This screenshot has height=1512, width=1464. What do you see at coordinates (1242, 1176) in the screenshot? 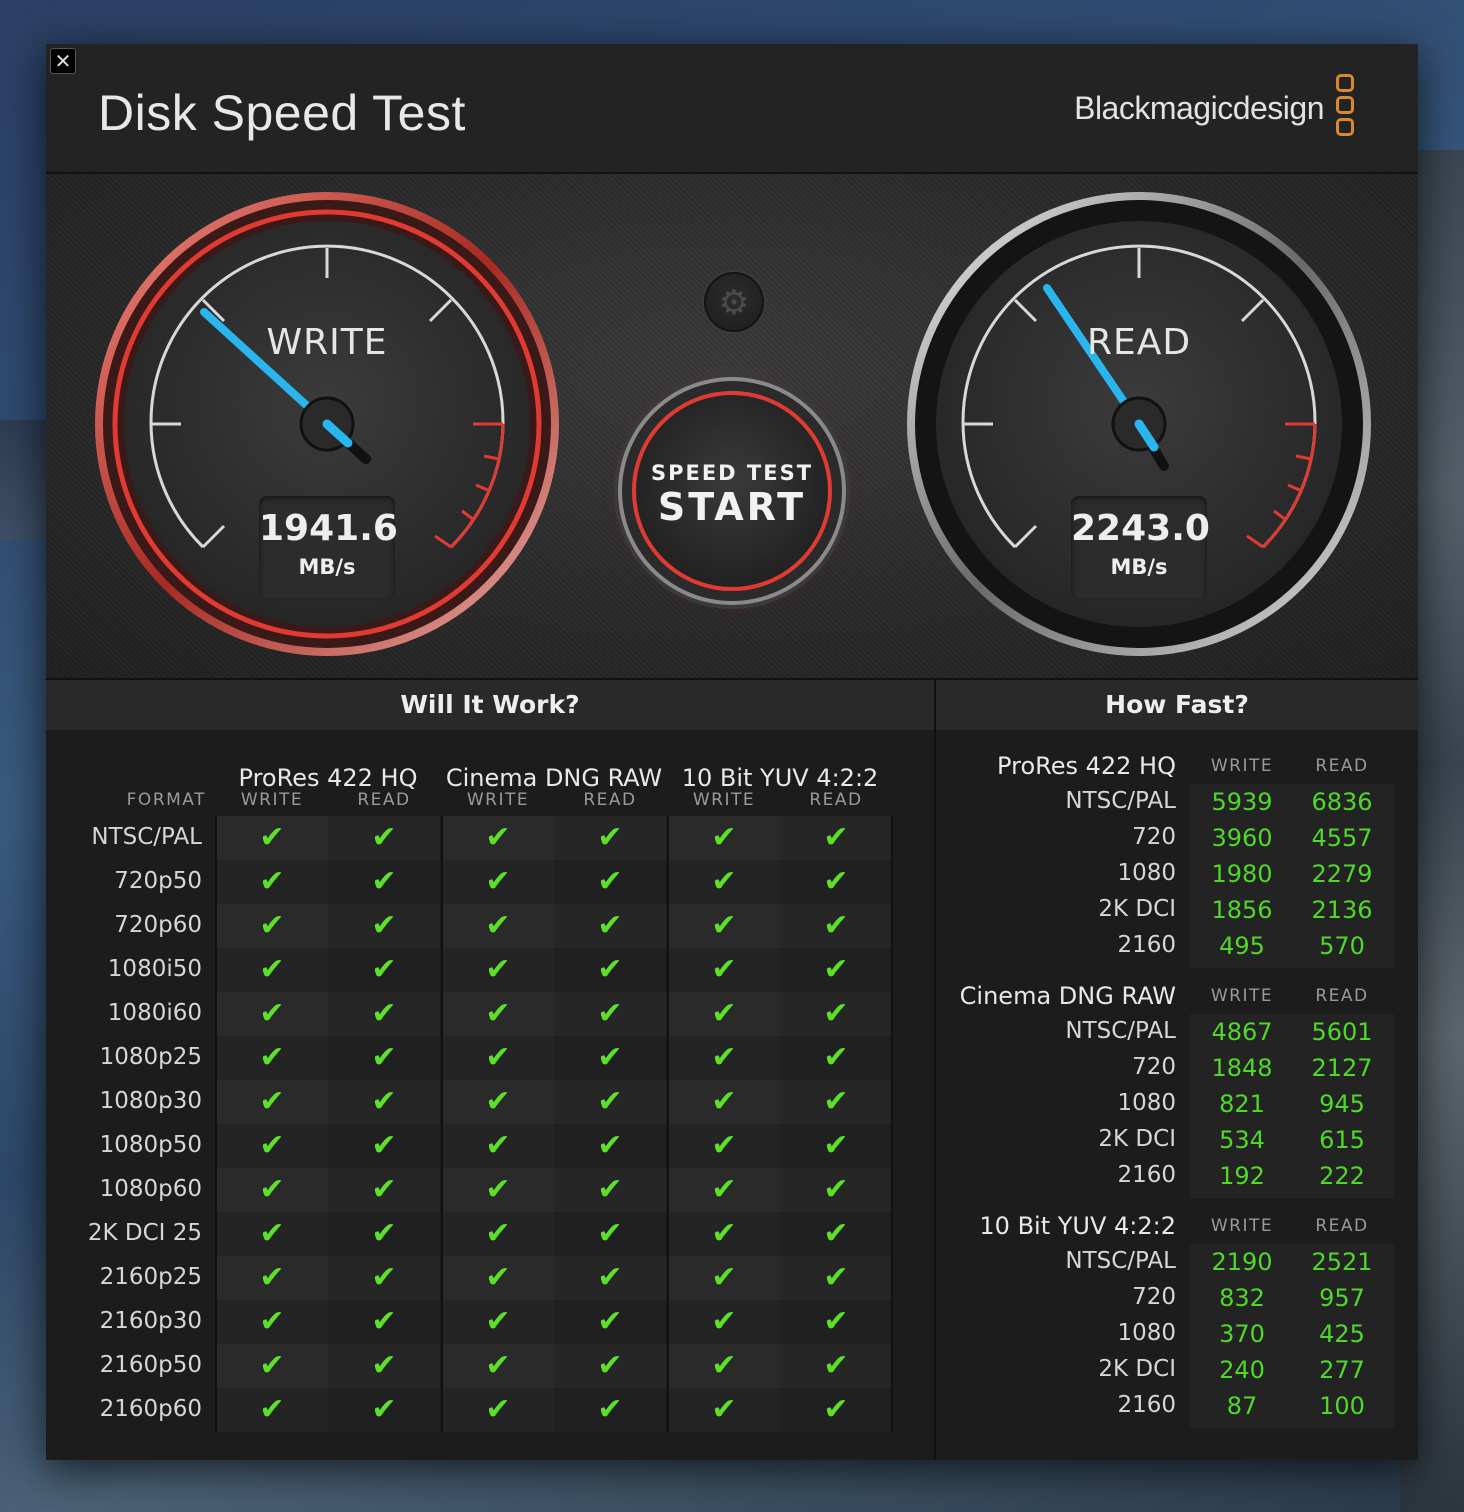
I see `how-fast-write-value: 192` at bounding box center [1242, 1176].